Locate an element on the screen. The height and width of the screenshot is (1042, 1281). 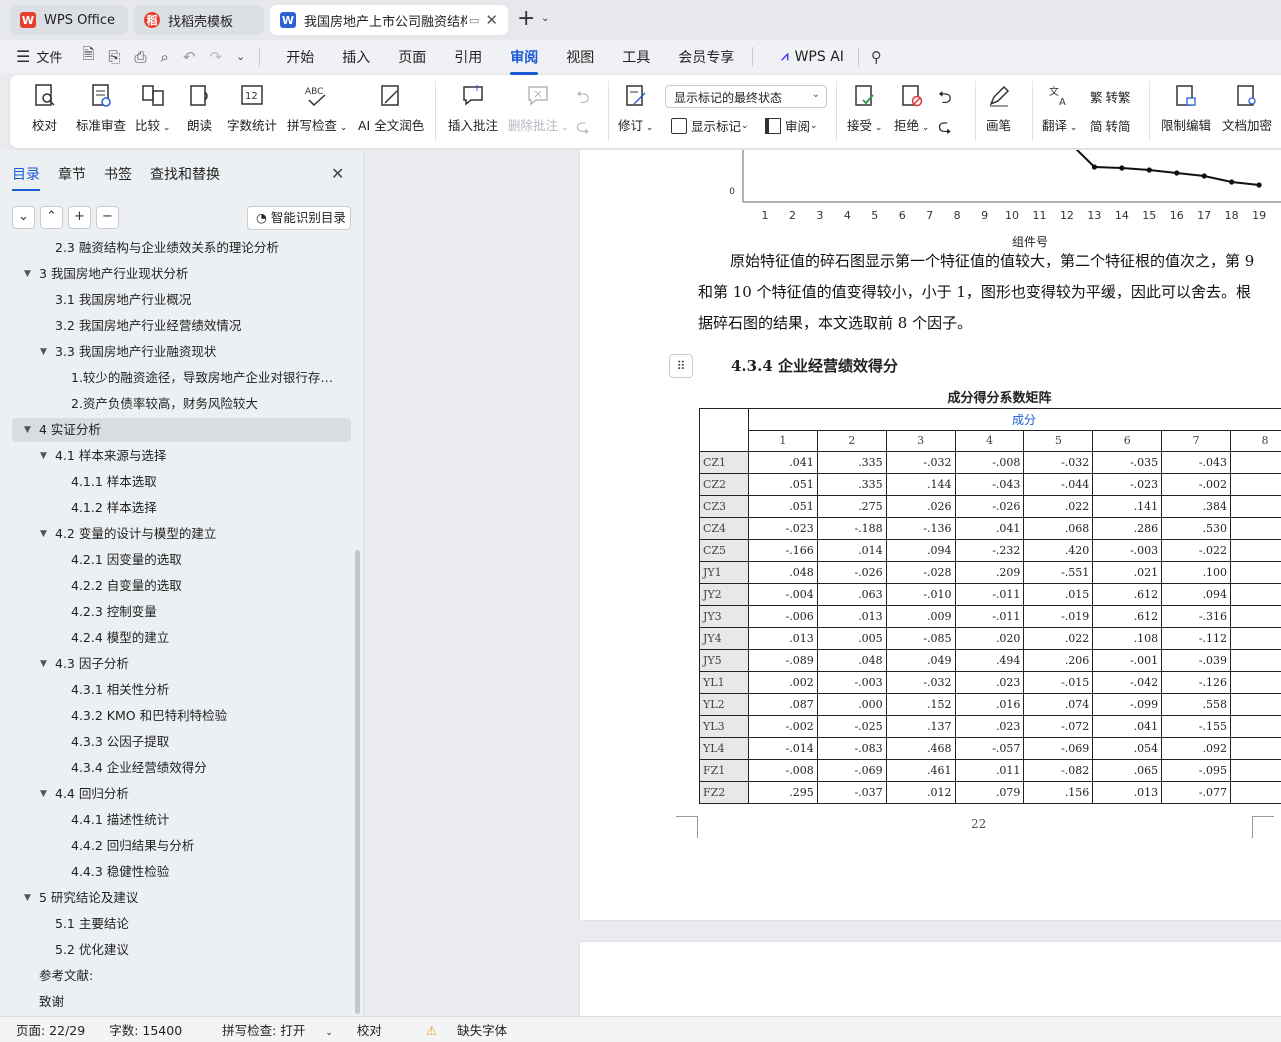
toc-item: 致谢 is located at coordinates (51, 1002).